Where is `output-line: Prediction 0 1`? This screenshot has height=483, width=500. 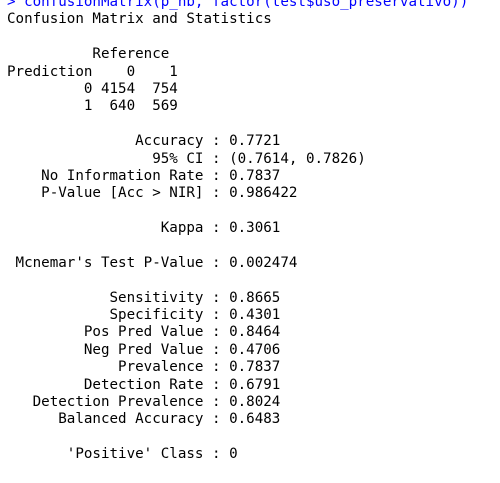 output-line: Prediction 0 1 is located at coordinates (92, 71).